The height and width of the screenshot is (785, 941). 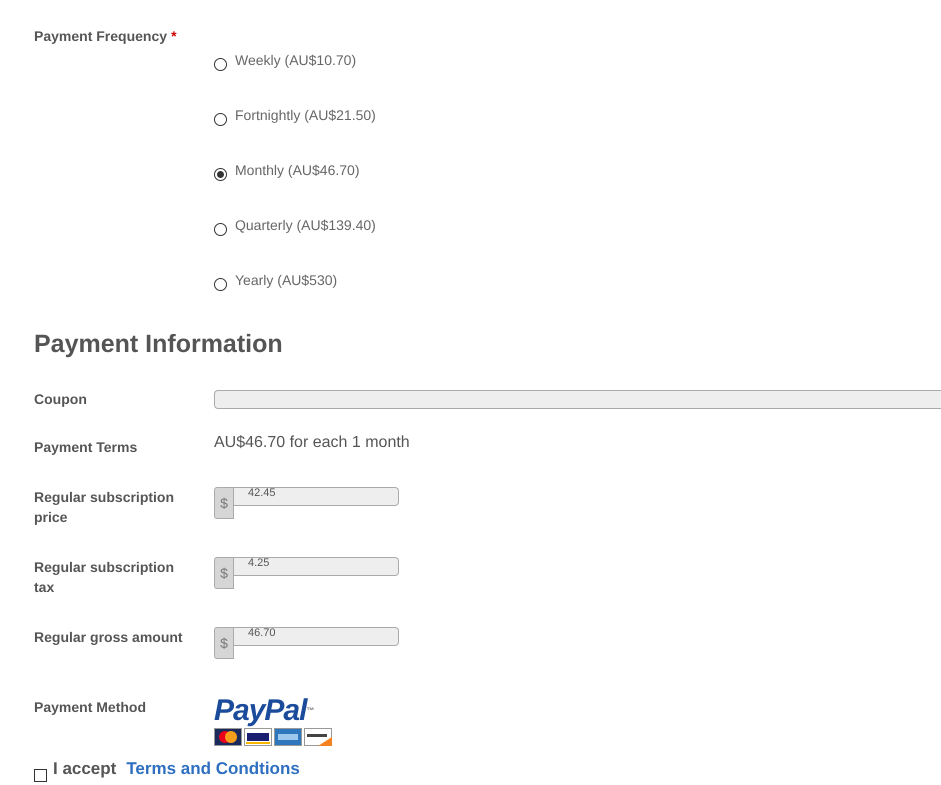 What do you see at coordinates (105, 577) in the screenshot?
I see `field-label: Regular subscription tax` at bounding box center [105, 577].